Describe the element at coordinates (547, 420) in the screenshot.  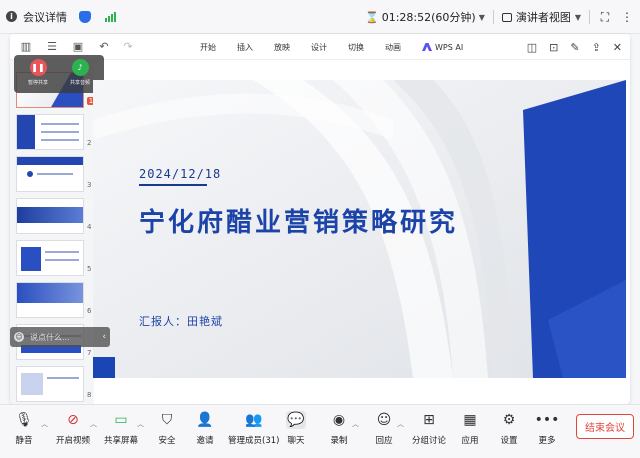
I see `more-icon: •••` at that location.